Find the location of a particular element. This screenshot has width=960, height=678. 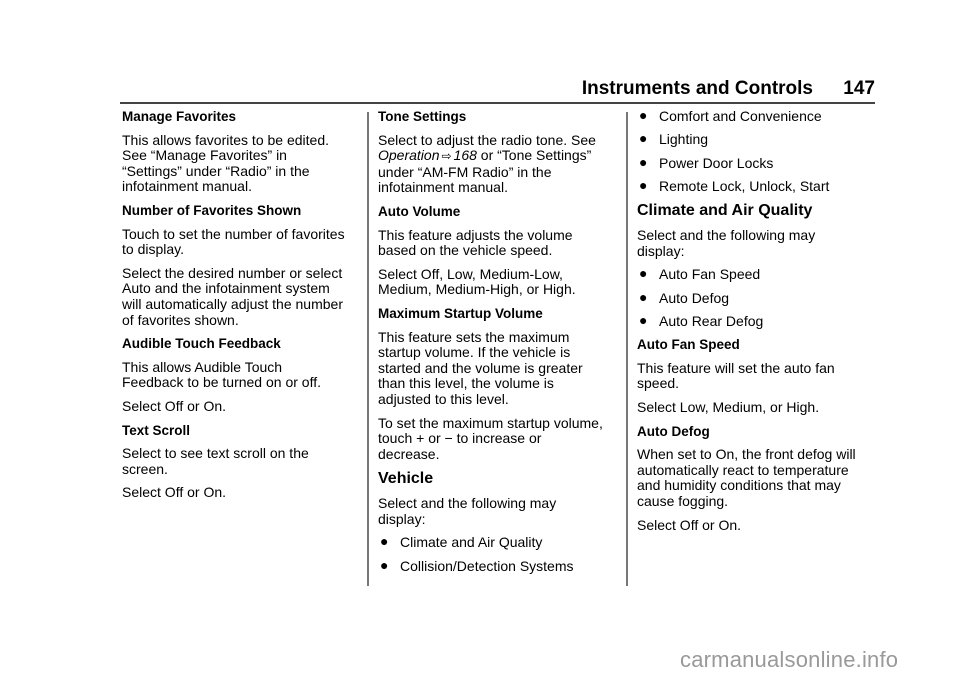

column-divider is located at coordinates (627, 349).